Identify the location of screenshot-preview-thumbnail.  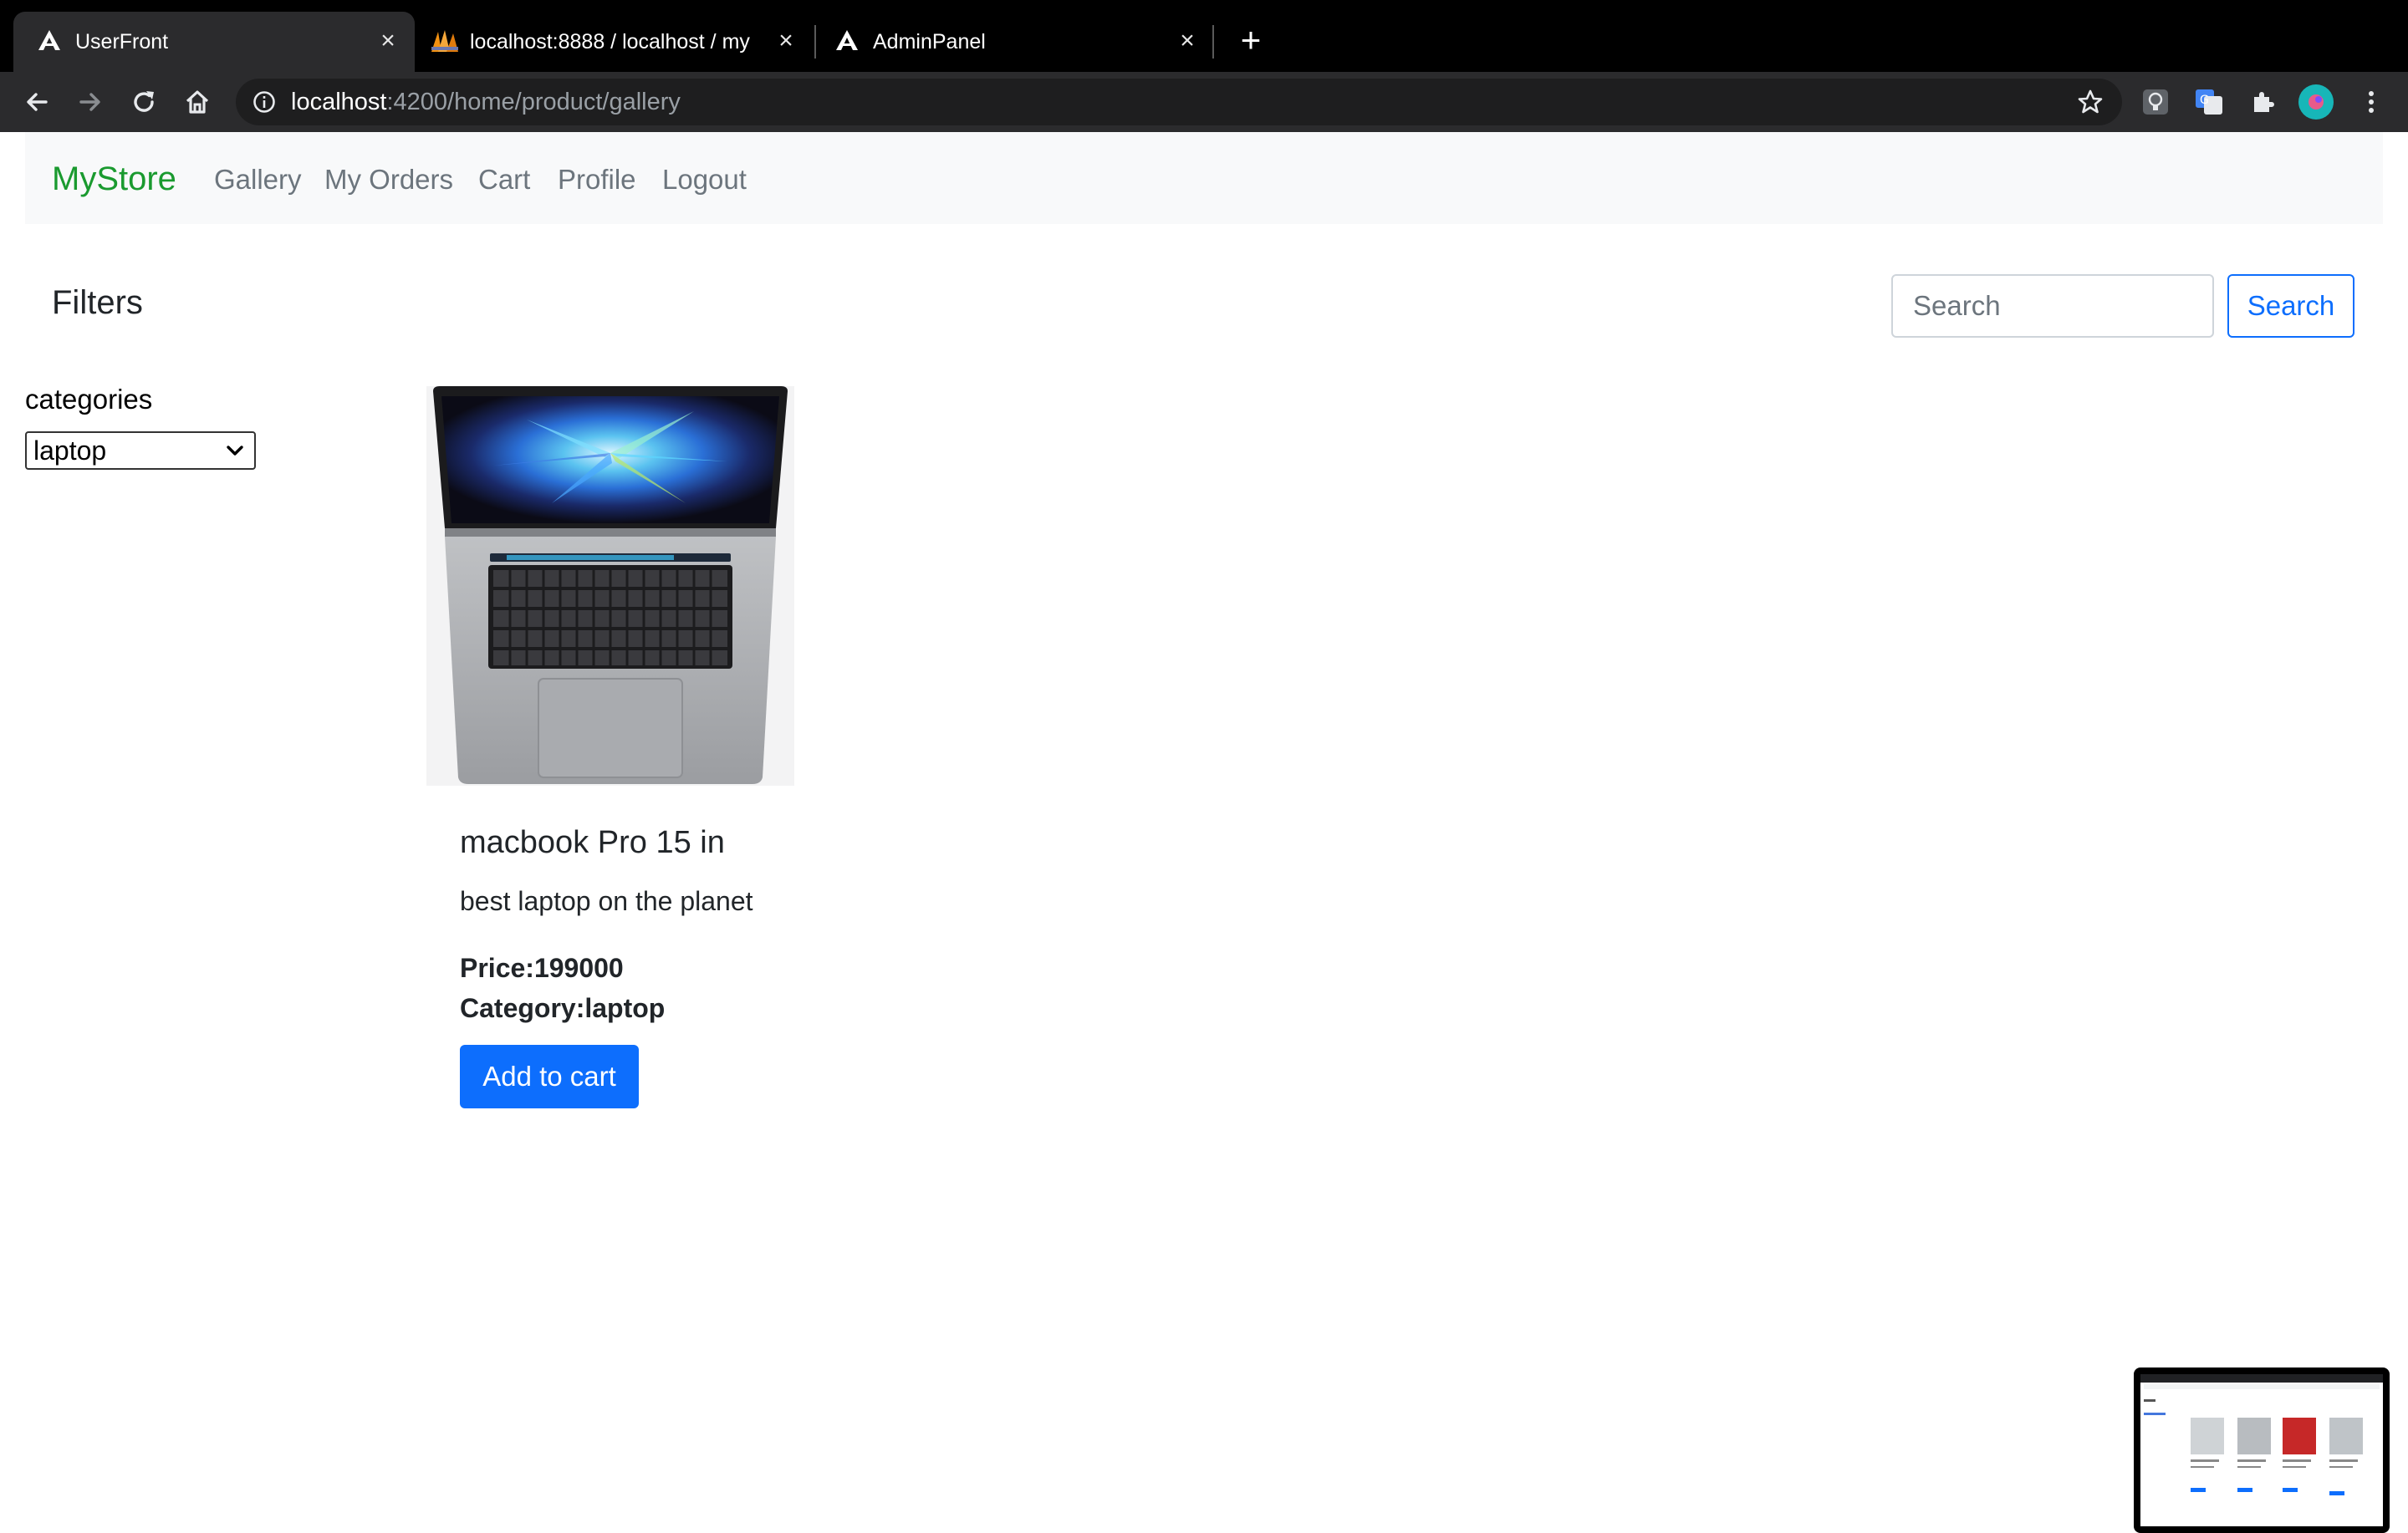
(2262, 1450).